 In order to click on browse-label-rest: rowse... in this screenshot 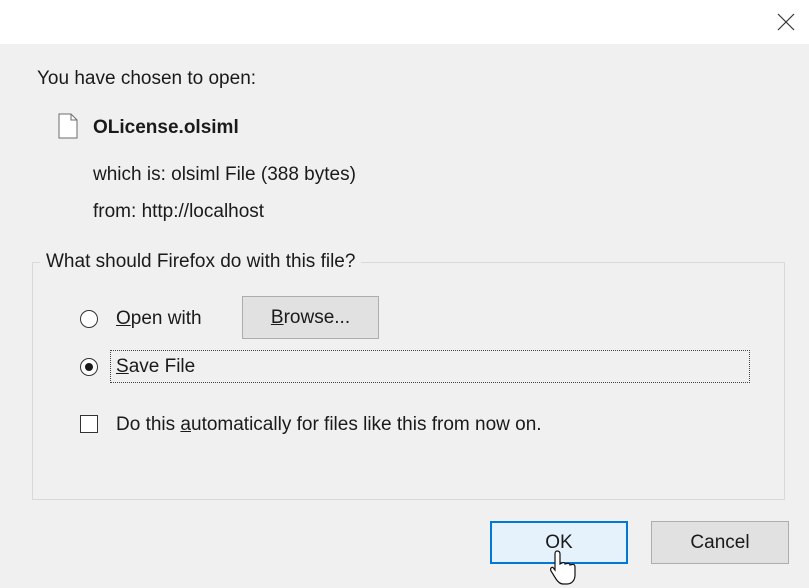, I will do `click(317, 317)`.